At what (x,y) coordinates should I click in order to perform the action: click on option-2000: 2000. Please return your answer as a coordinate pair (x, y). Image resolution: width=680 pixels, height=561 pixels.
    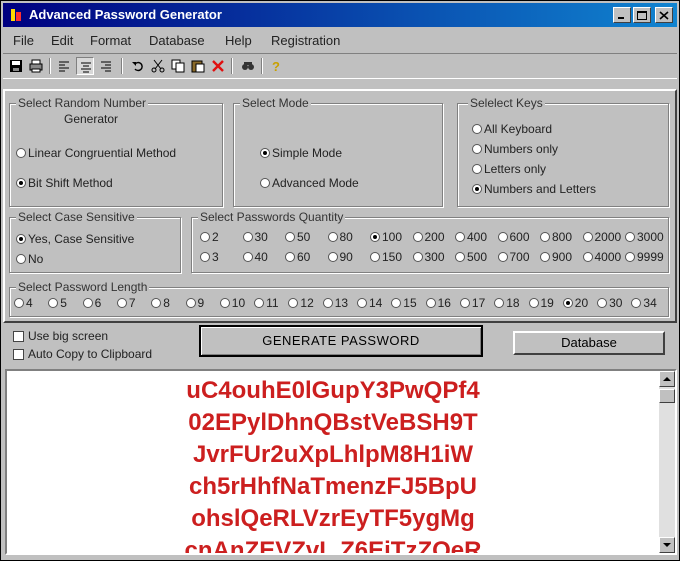
    Looking at the image, I should click on (601, 237).